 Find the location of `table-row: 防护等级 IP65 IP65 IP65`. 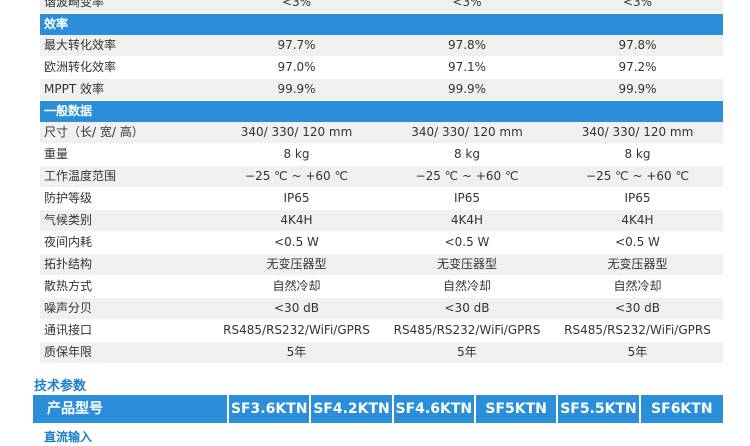

table-row: 防护等级 IP65 IP65 IP65 is located at coordinates (381, 198).